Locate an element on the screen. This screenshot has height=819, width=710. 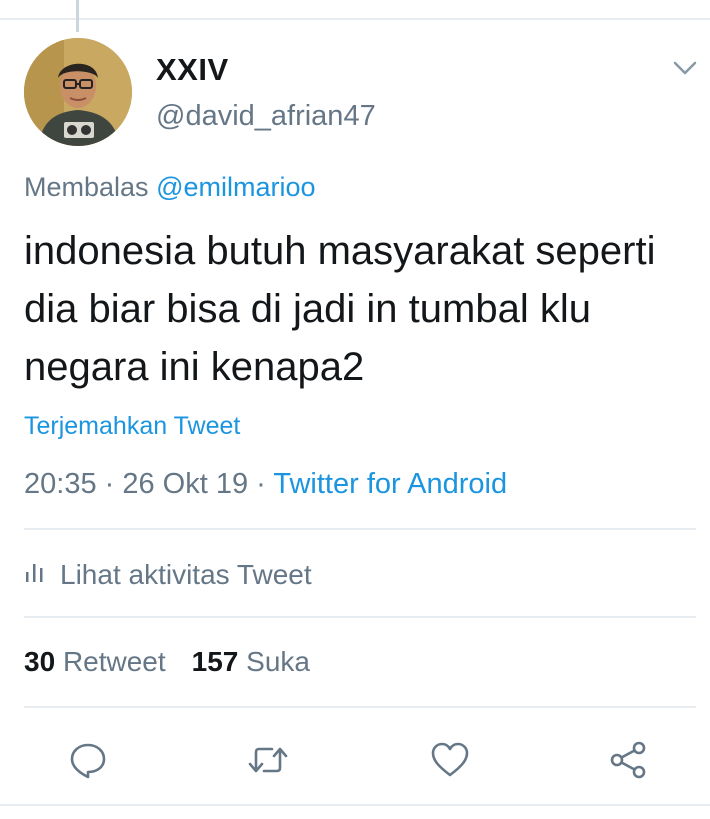
translate-tweet-link: Terjemahkan Tweet is located at coordinates (132, 426).